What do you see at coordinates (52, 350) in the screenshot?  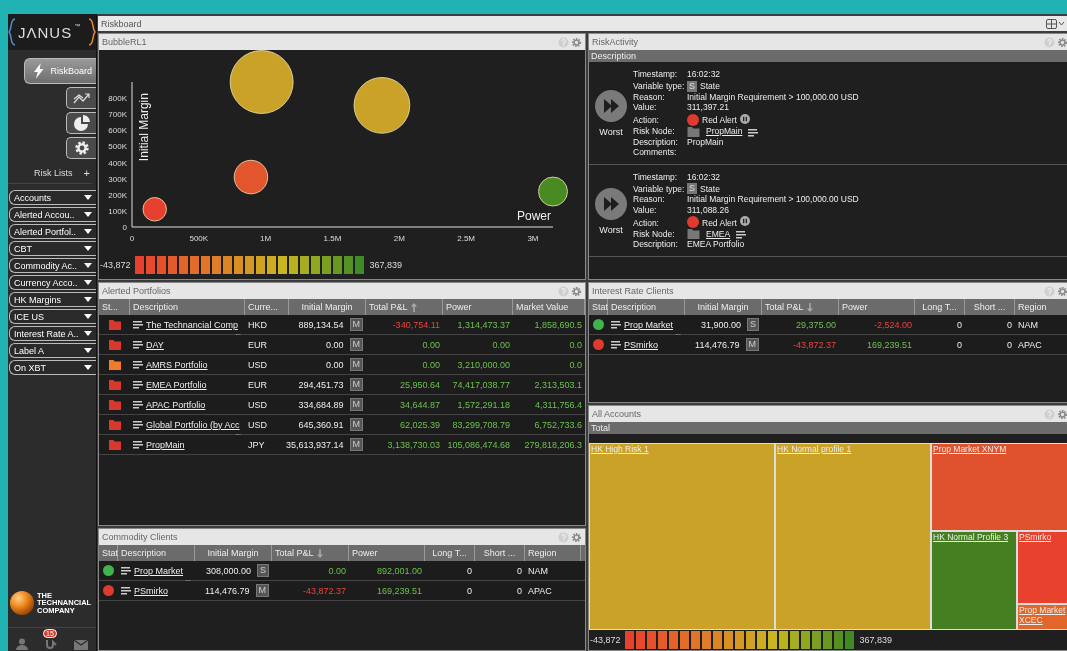 I see `risk-list-dropdown: Label A` at bounding box center [52, 350].